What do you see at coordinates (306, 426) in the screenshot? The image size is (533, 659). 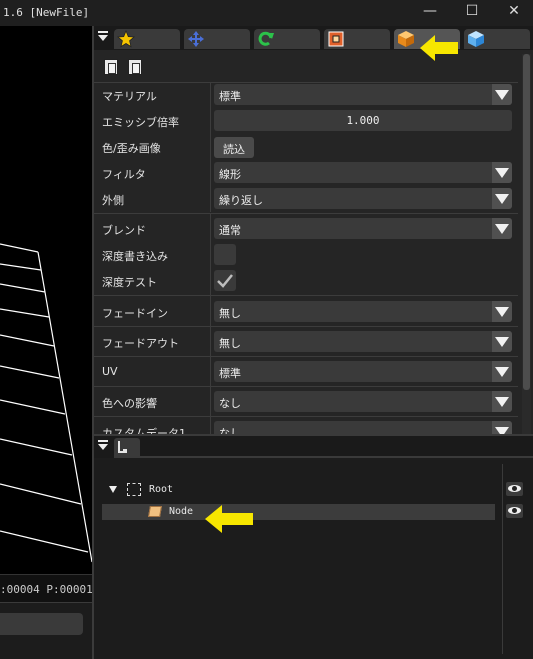 I see `row-custom-data1: カスタムデータ1 なし` at bounding box center [306, 426].